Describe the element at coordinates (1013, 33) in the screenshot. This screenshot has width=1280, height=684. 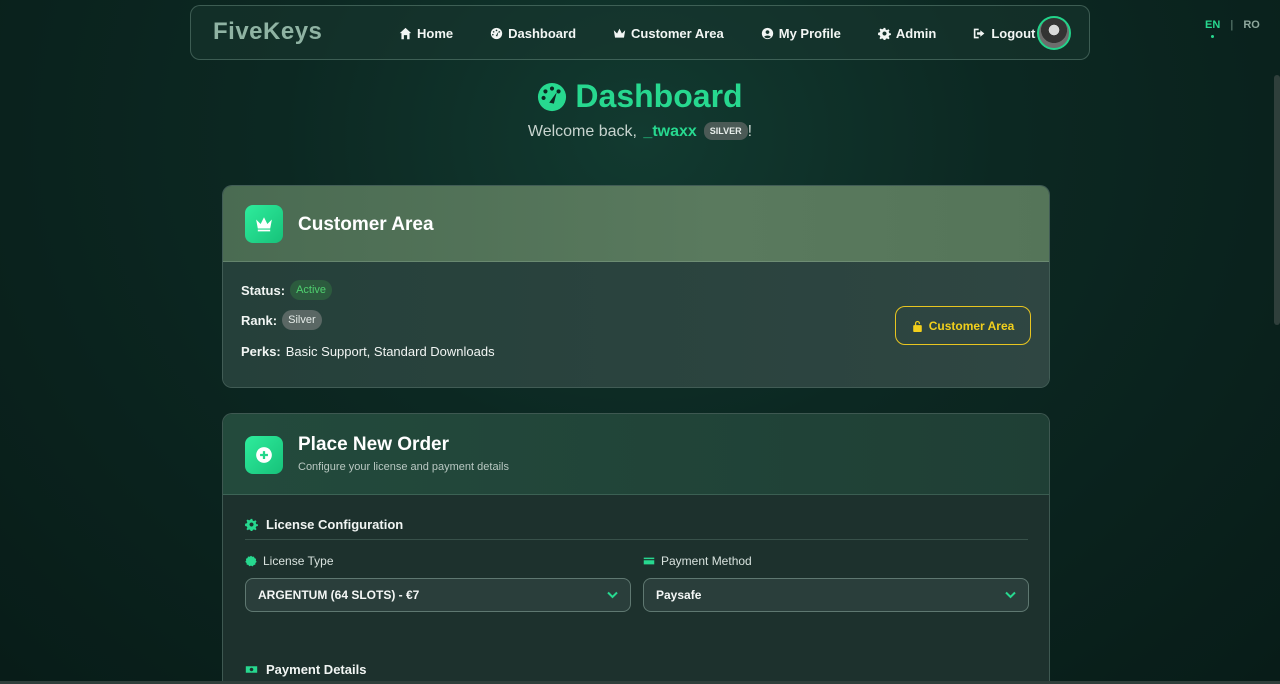
I see `nav-logout-label: Logout` at that location.